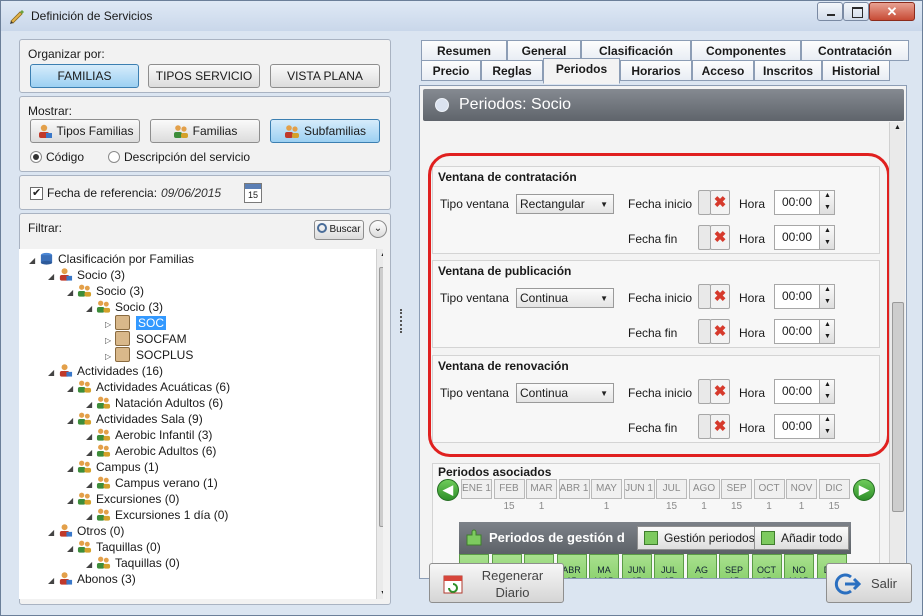 This screenshot has width=923, height=616. Describe the element at coordinates (769, 495) in the screenshot. I see `month-button: OCT 1` at that location.